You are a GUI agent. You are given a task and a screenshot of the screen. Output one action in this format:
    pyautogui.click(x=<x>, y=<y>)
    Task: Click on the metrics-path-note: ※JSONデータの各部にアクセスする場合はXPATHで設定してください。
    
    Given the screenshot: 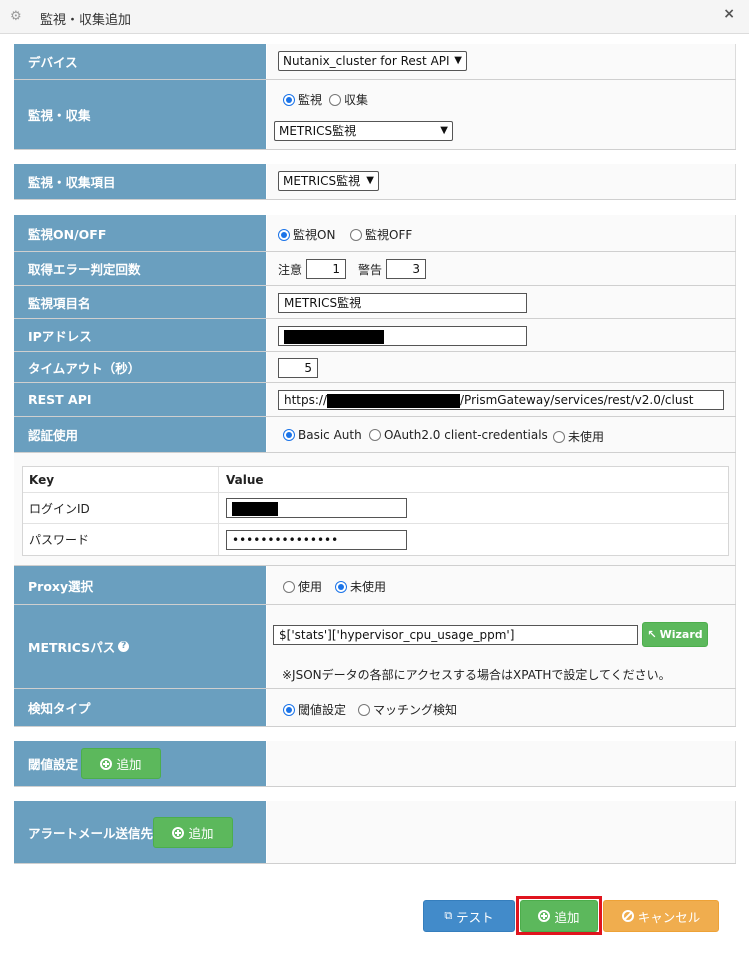 What is the action you would take?
    pyautogui.click(x=476, y=675)
    